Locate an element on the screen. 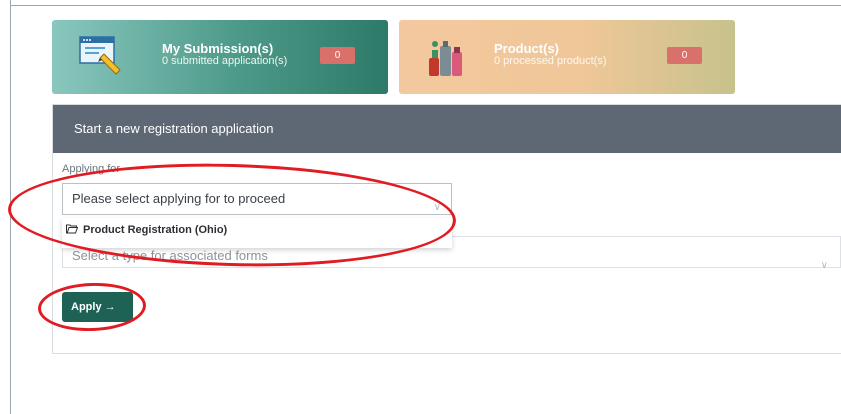  products-icon is located at coordinates (445, 58).